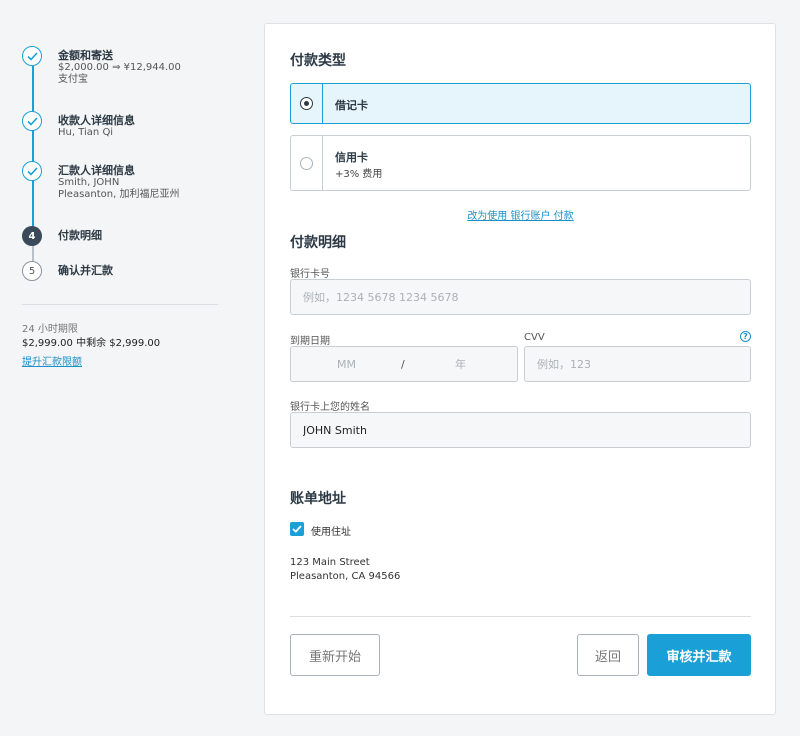 This screenshot has height=736, width=800. I want to click on payment-type-heading: 付款类型, so click(318, 61).